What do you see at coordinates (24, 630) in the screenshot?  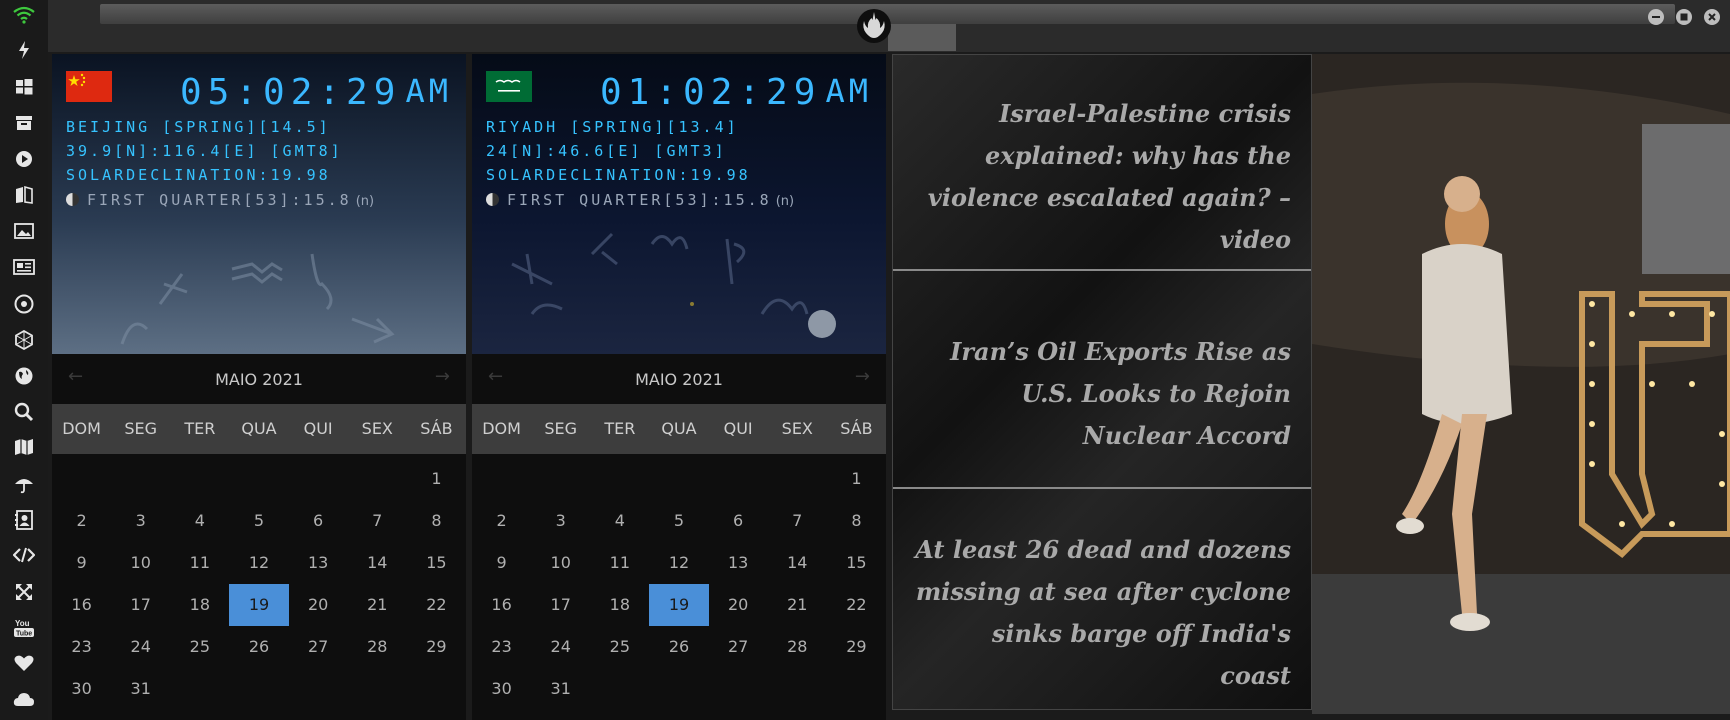 I see `youtube-icon: You Tube` at bounding box center [24, 630].